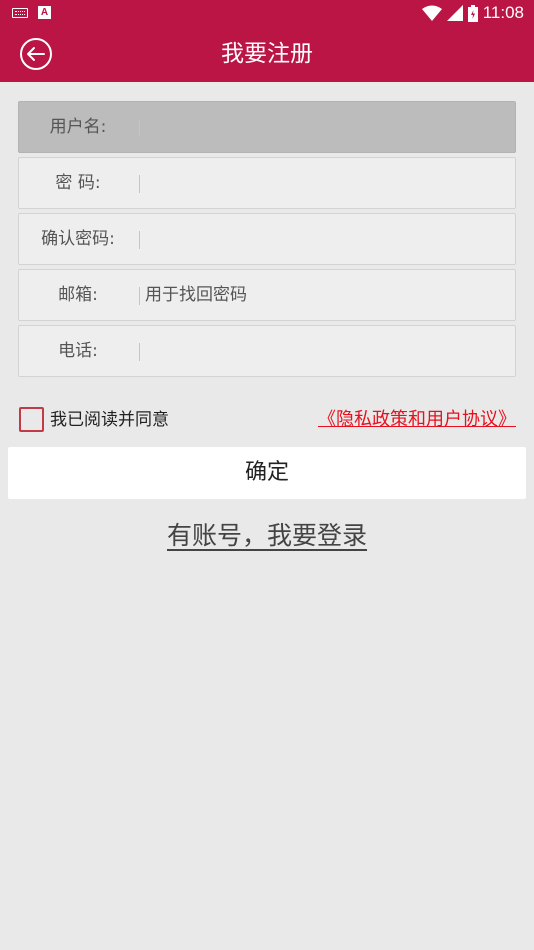 The image size is (534, 950). Describe the element at coordinates (78, 239) in the screenshot. I see `confirm-password-label: 确认密码:` at that location.